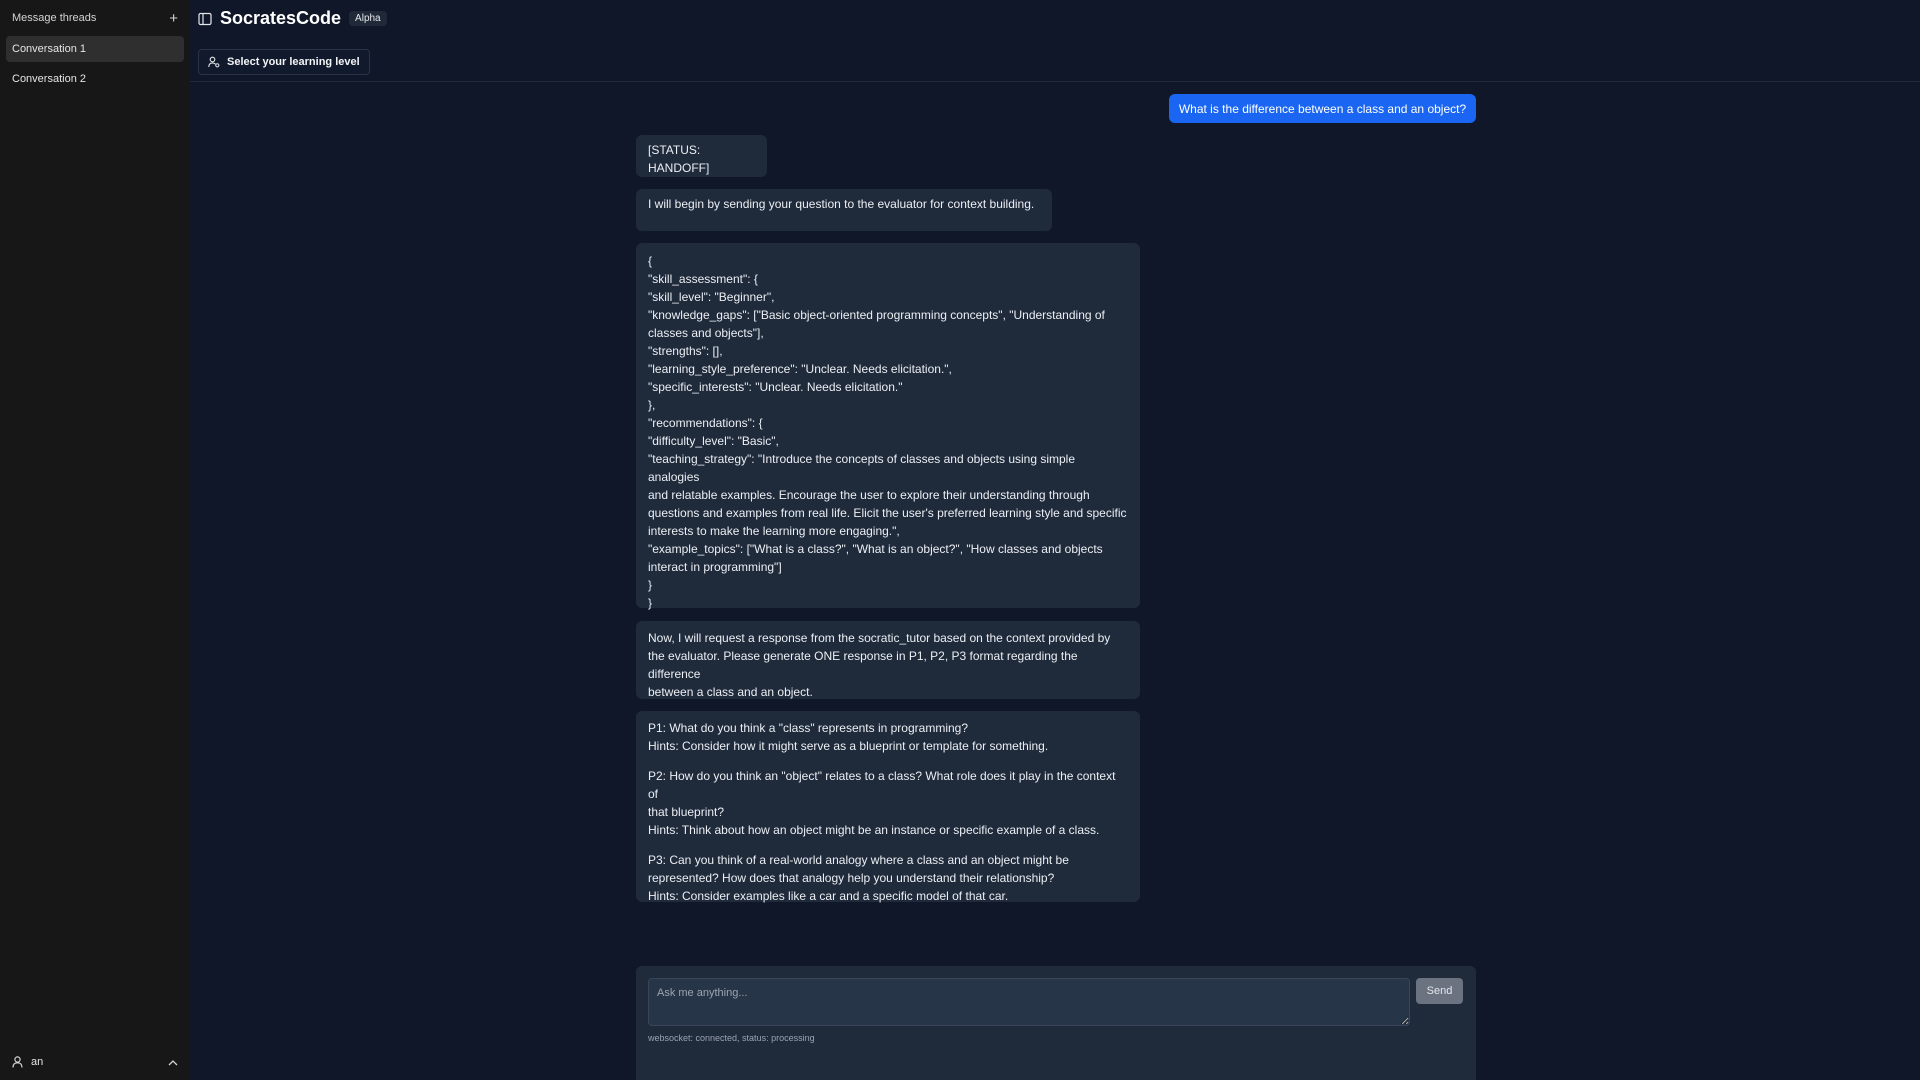 This screenshot has width=1920, height=1080. I want to click on json-line: "recommendations": {, so click(705, 423).